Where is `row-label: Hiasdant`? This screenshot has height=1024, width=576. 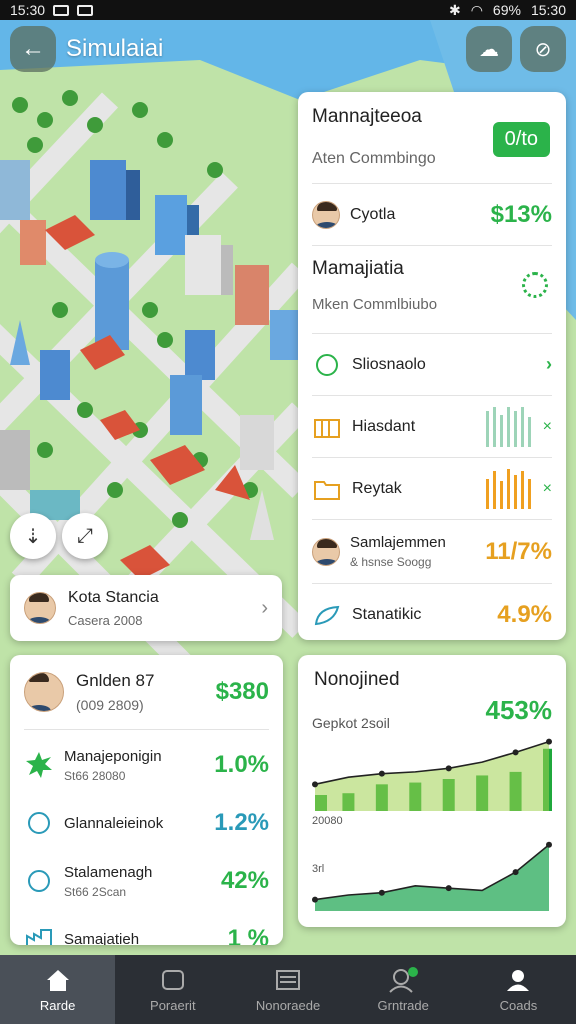
row-label: Hiasdant is located at coordinates (384, 426).